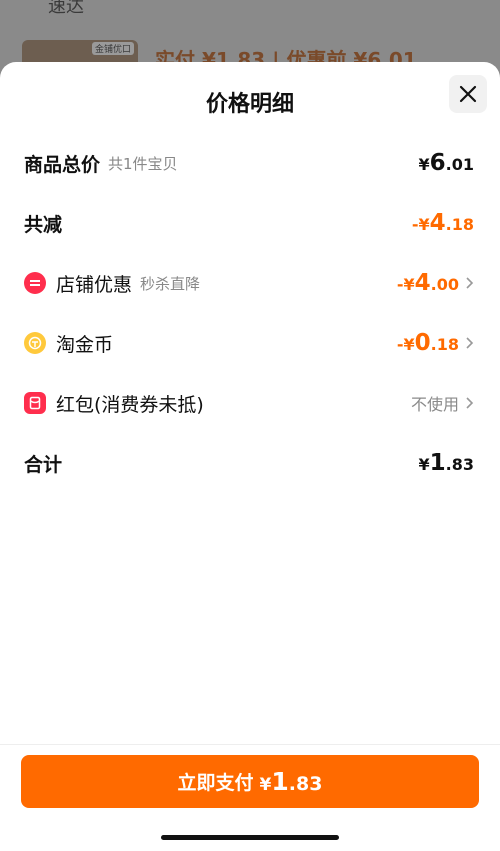 This screenshot has height=851, width=500. Describe the element at coordinates (94, 284) in the screenshot. I see `shop-discount-label: 店铺优惠` at that location.